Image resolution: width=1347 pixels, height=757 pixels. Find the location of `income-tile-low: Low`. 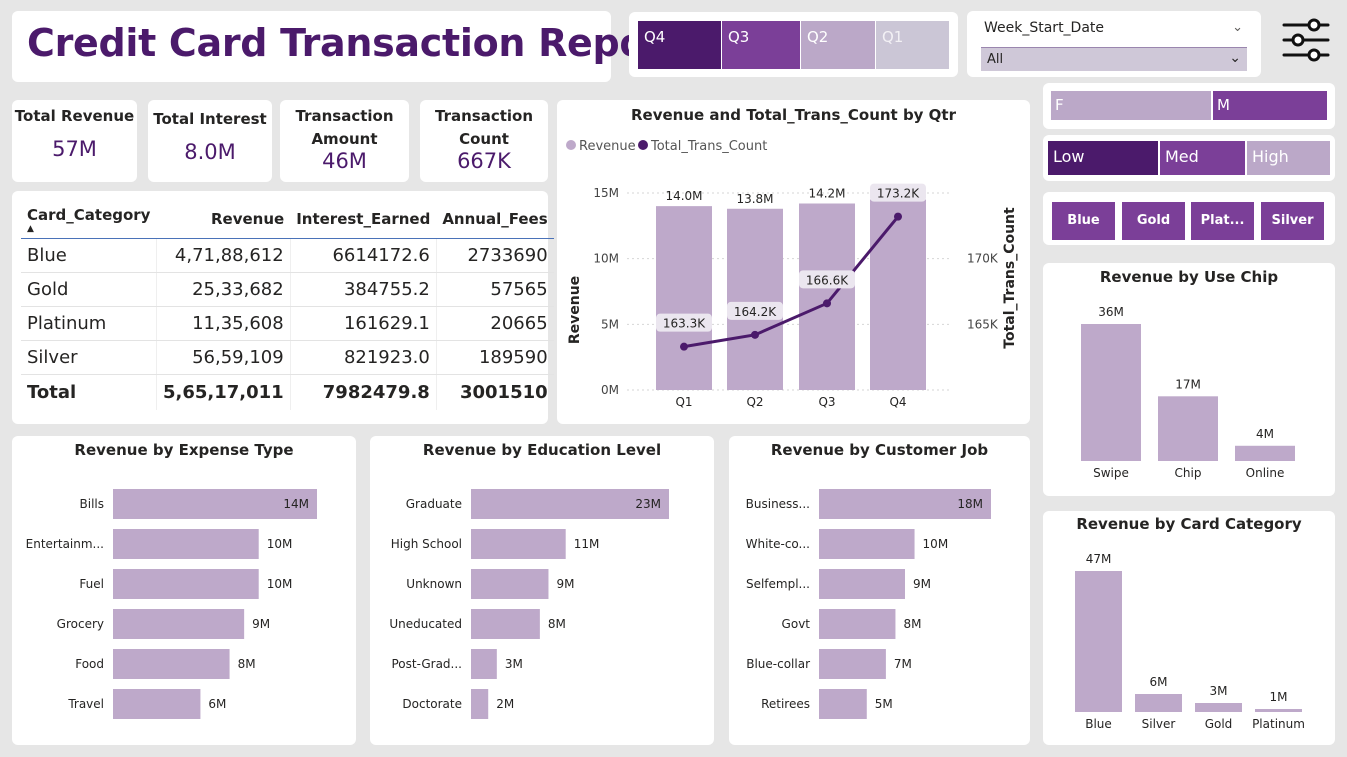

income-tile-low: Low is located at coordinates (1103, 158).